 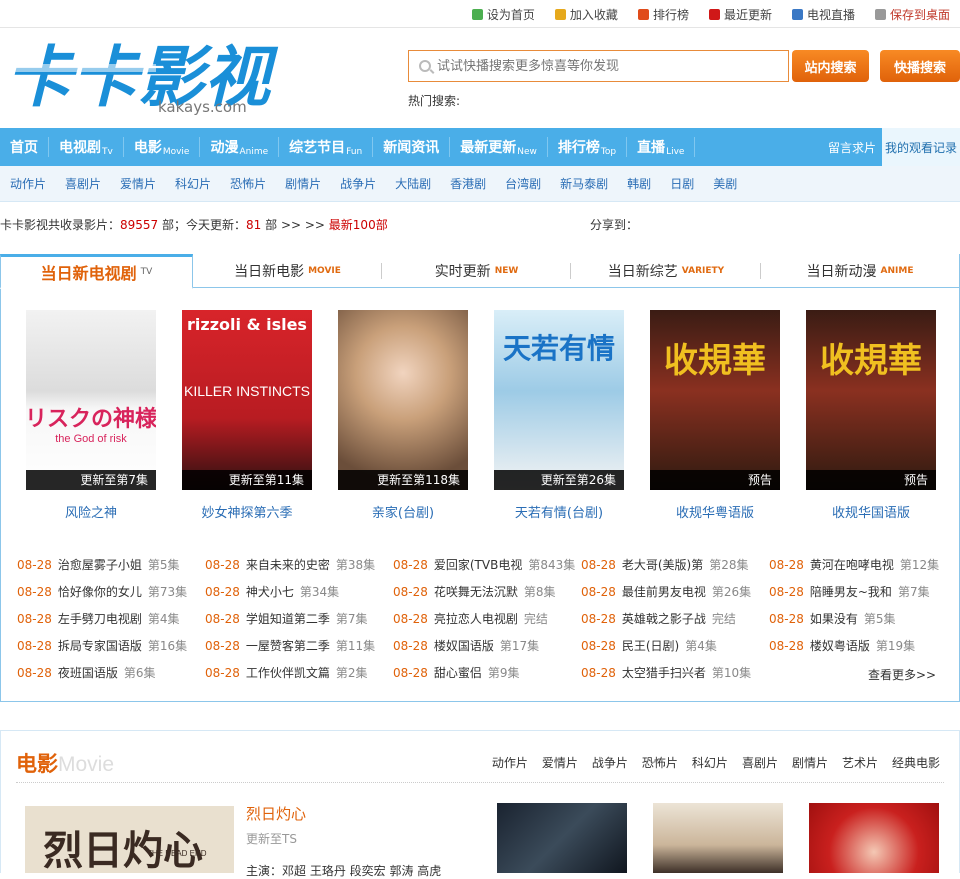 I want to click on tab-1: 当日新电影 MOVIE, so click(x=287, y=271).